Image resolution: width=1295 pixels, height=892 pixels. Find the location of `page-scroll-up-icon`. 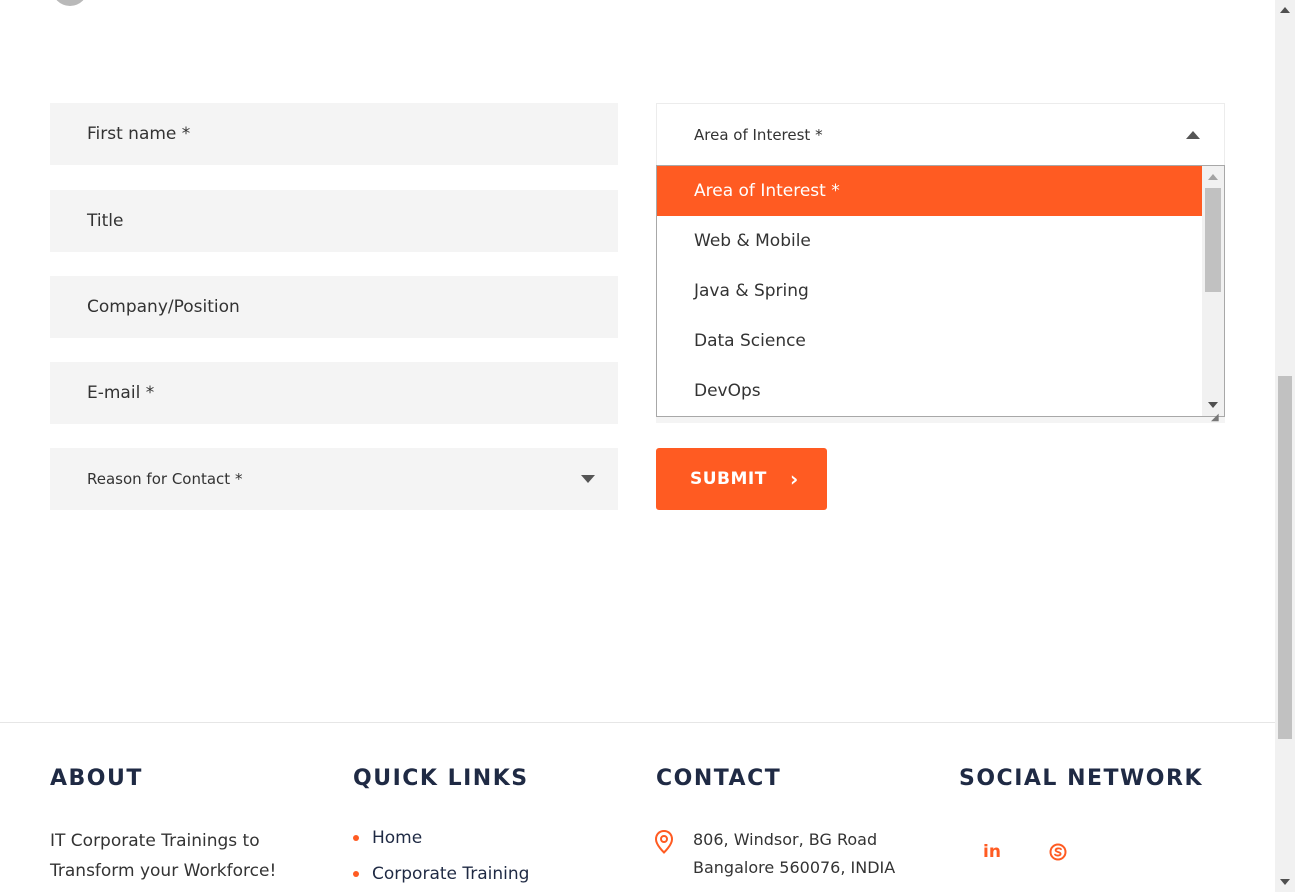

page-scroll-up-icon is located at coordinates (1285, 10).